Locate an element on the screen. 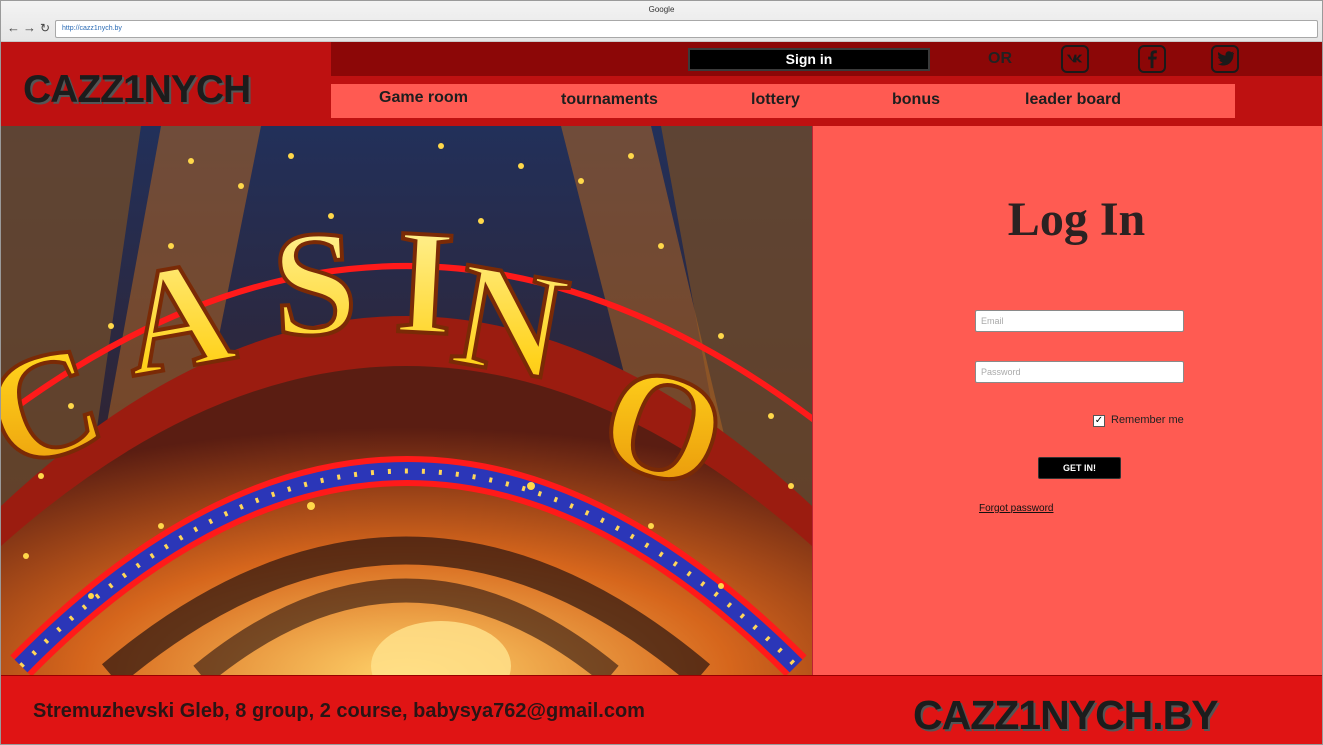  vk-icon is located at coordinates (1075, 59).